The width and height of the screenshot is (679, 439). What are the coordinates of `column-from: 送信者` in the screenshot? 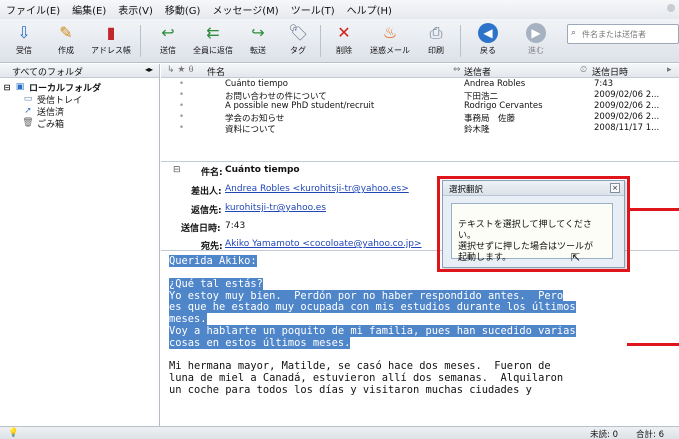 It's located at (477, 71).